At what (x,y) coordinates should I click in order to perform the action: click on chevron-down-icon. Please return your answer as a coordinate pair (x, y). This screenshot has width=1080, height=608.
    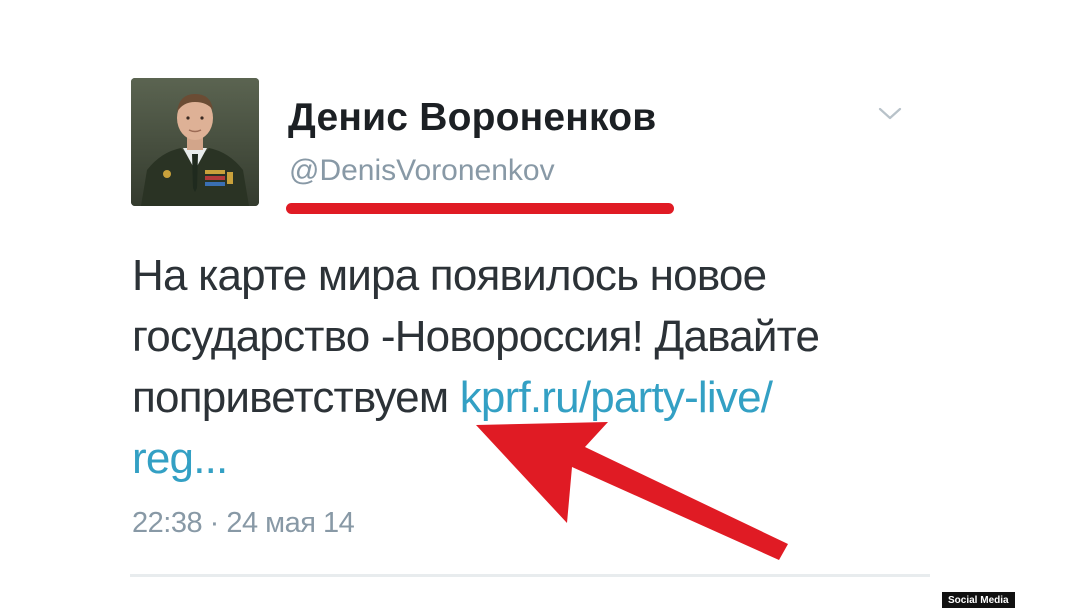
    Looking at the image, I should click on (890, 114).